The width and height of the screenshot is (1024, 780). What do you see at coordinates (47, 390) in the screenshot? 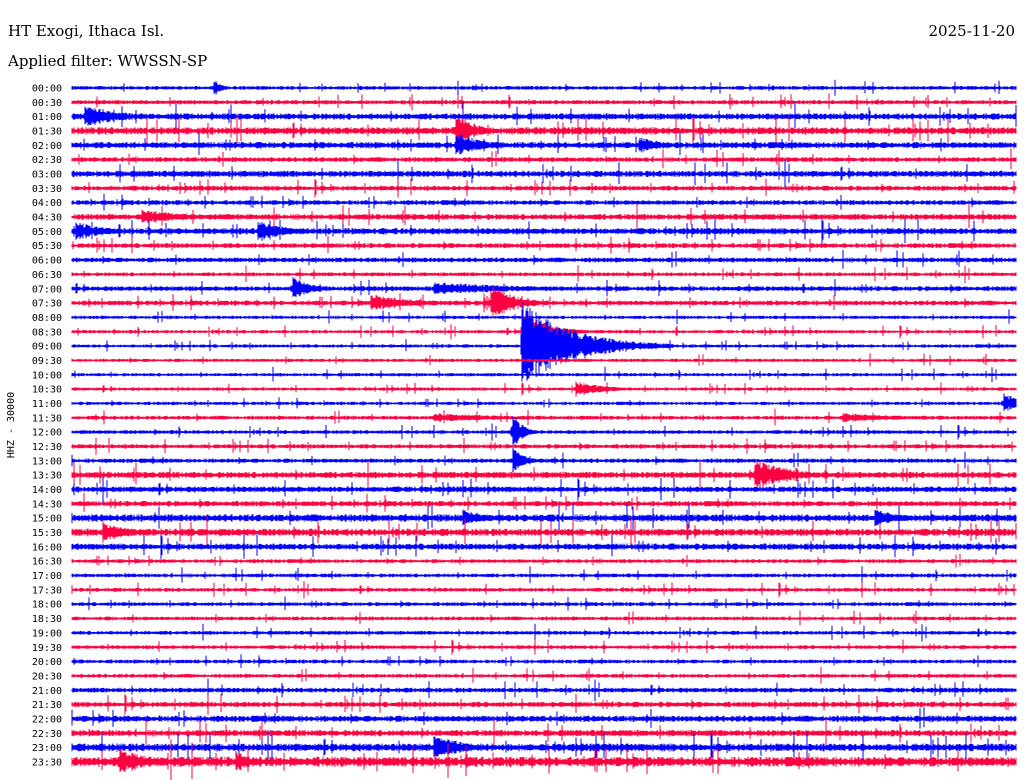
I see `row-time-label: 10:30` at bounding box center [47, 390].